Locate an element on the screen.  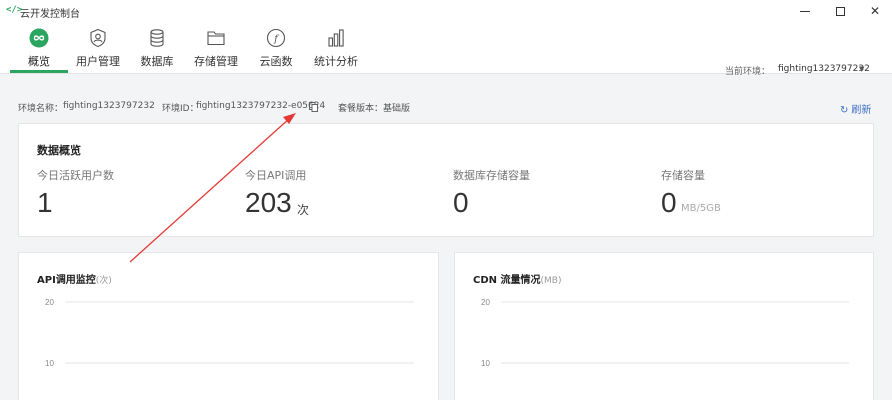
minimize-button is located at coordinates (805, 11).